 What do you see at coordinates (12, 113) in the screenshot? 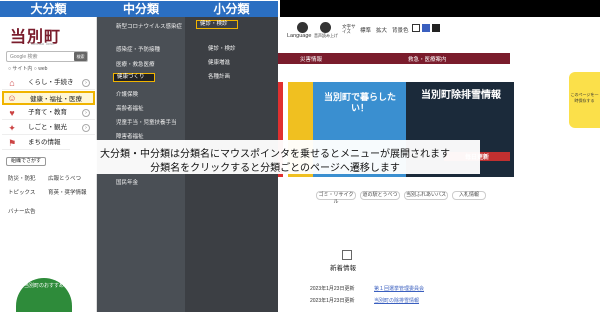
I see `child-icon: ♥` at bounding box center [12, 113].